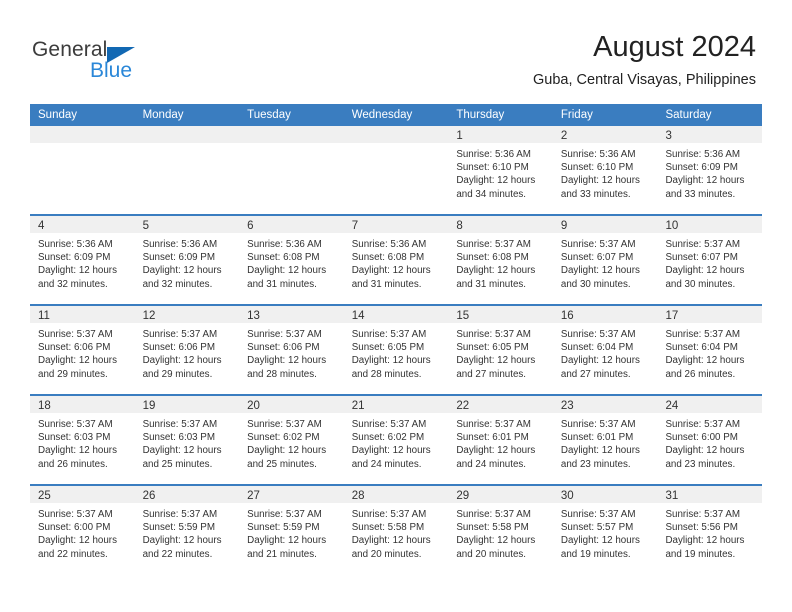  I want to click on day-number-band: 30, so click(605, 494).